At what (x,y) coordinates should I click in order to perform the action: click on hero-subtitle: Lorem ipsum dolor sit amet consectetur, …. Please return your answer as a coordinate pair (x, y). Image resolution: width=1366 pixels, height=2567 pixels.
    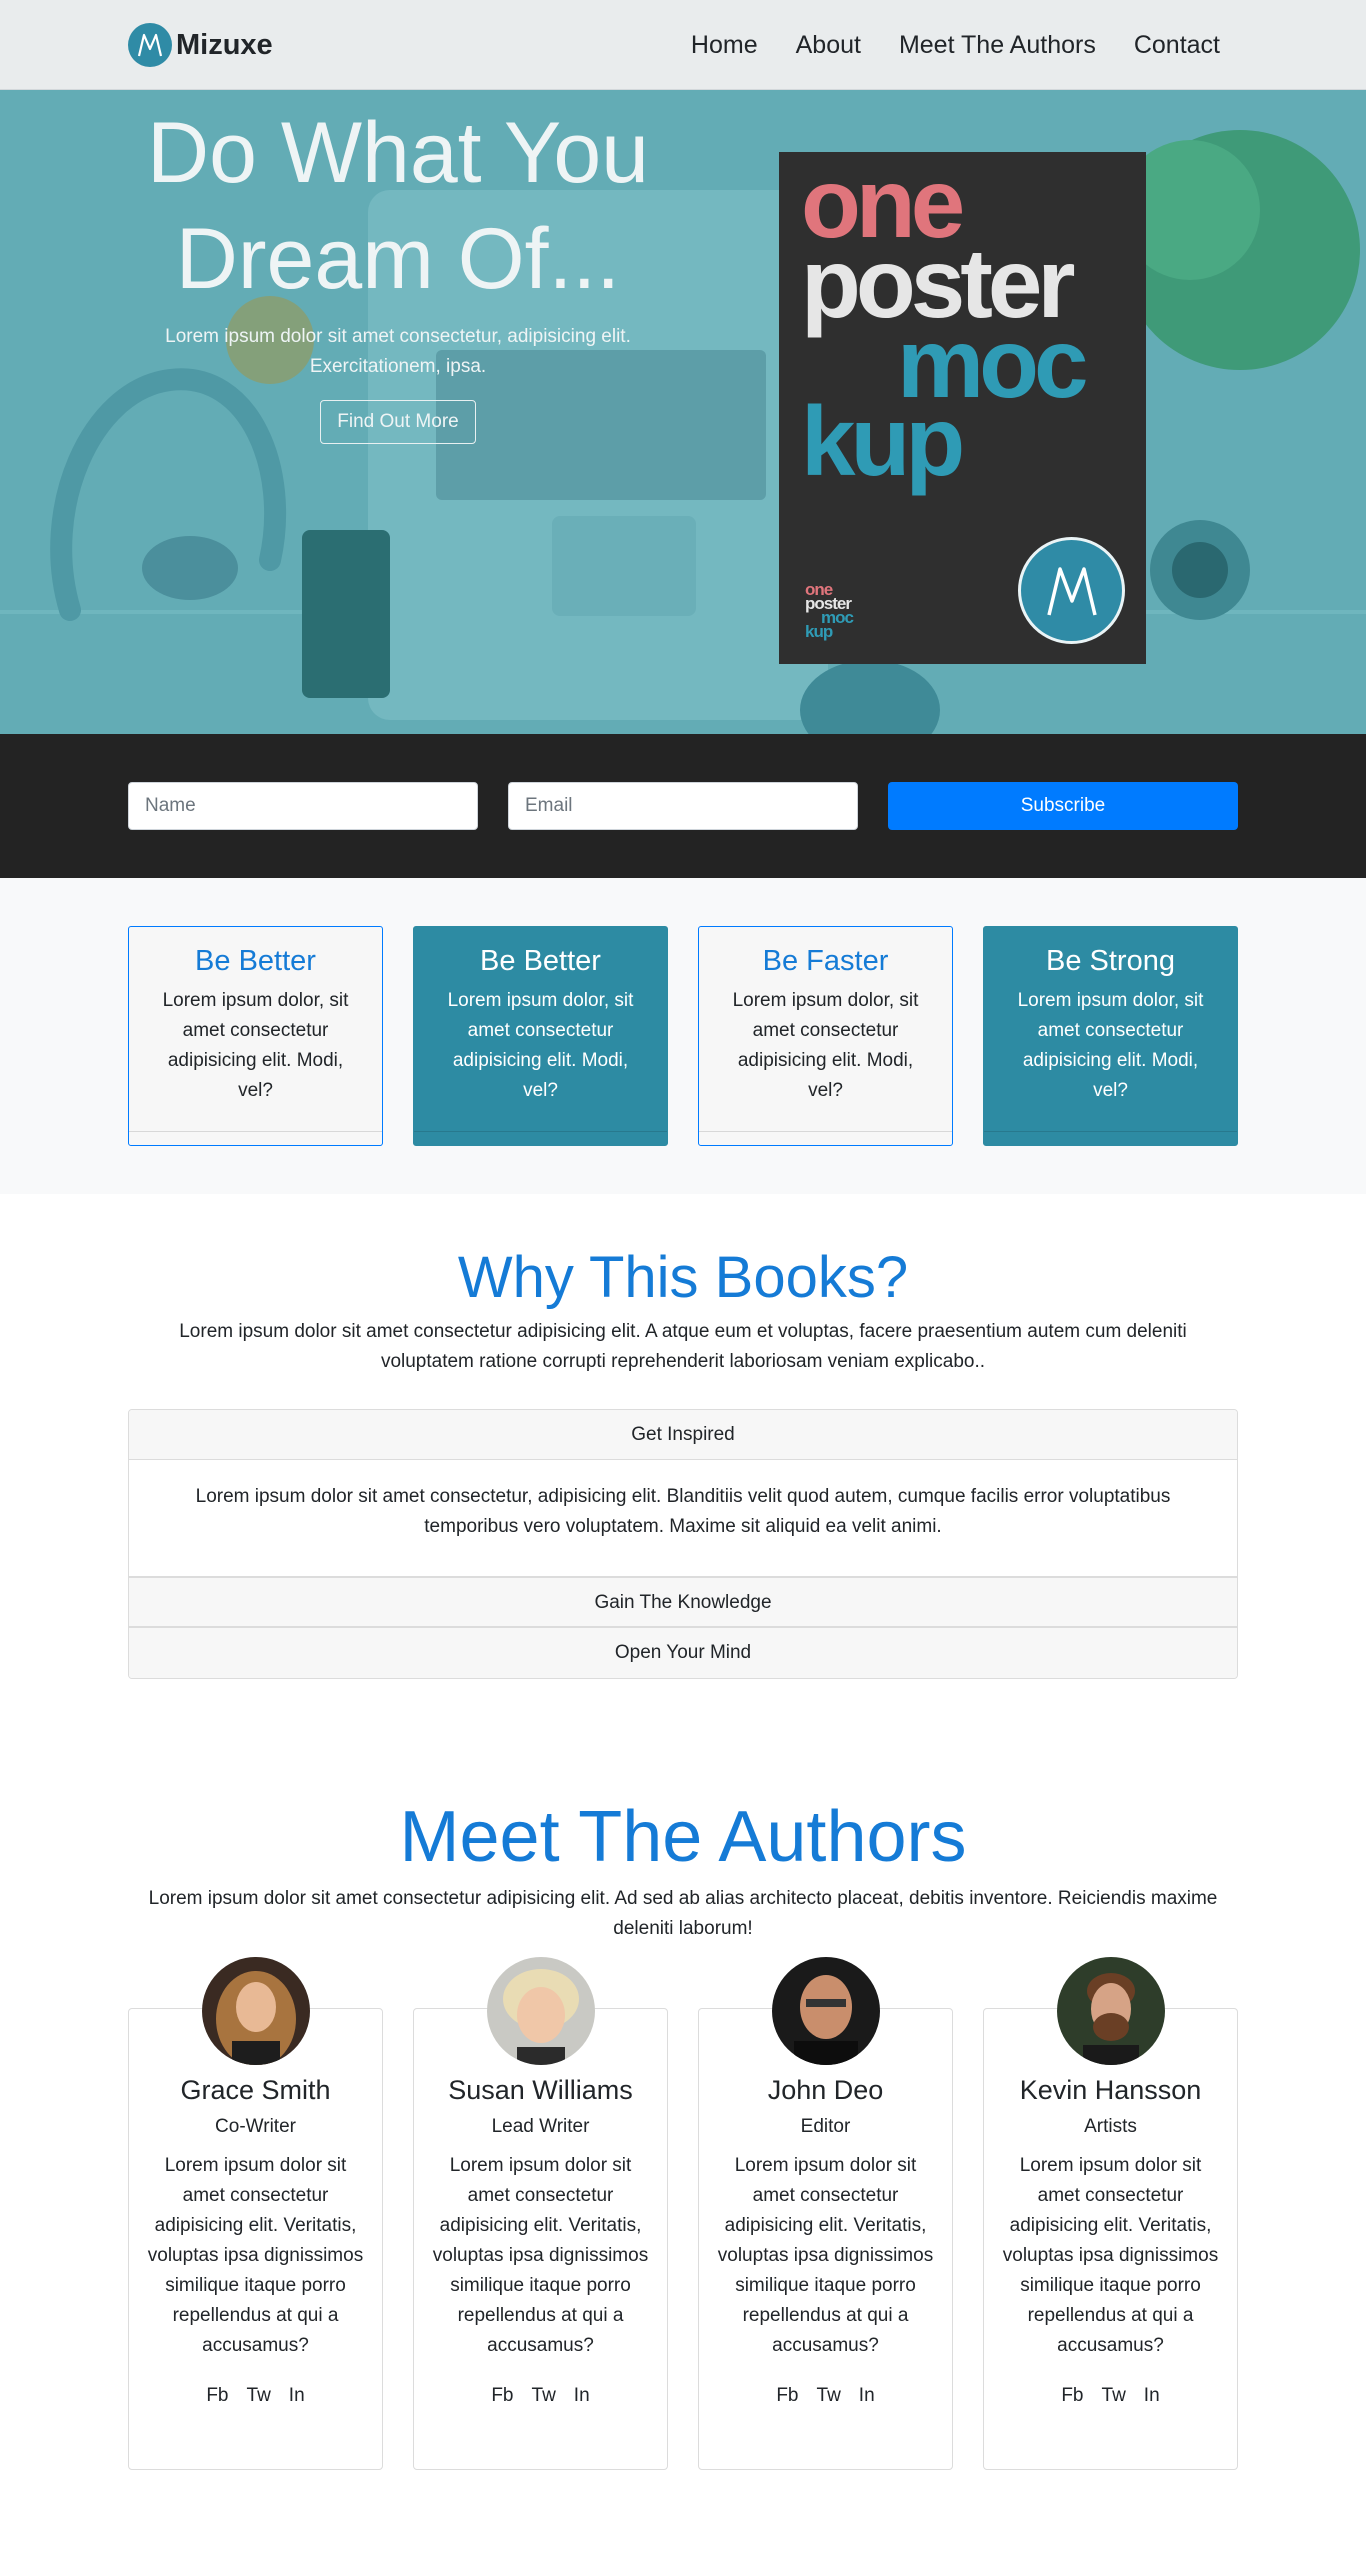
    Looking at the image, I should click on (398, 352).